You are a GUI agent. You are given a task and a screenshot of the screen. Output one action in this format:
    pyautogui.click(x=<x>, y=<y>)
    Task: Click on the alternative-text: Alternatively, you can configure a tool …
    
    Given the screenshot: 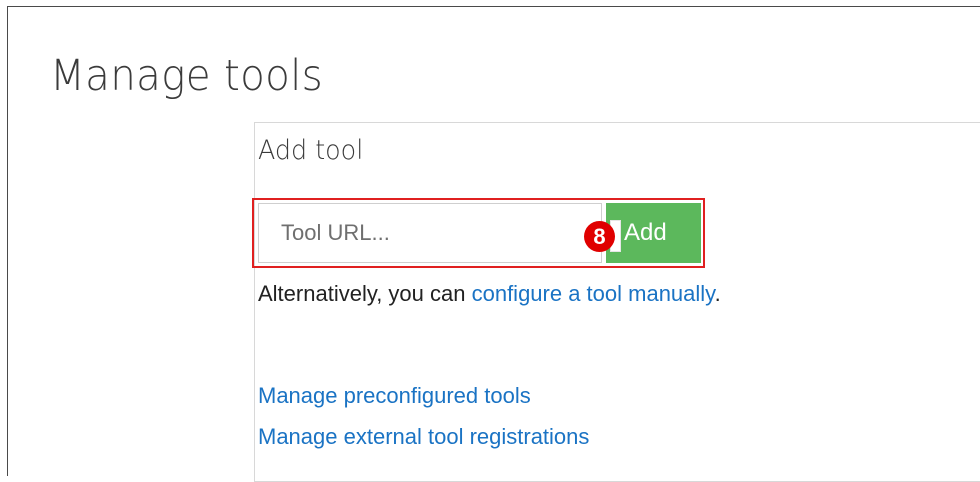 What is the action you would take?
    pyautogui.click(x=489, y=294)
    